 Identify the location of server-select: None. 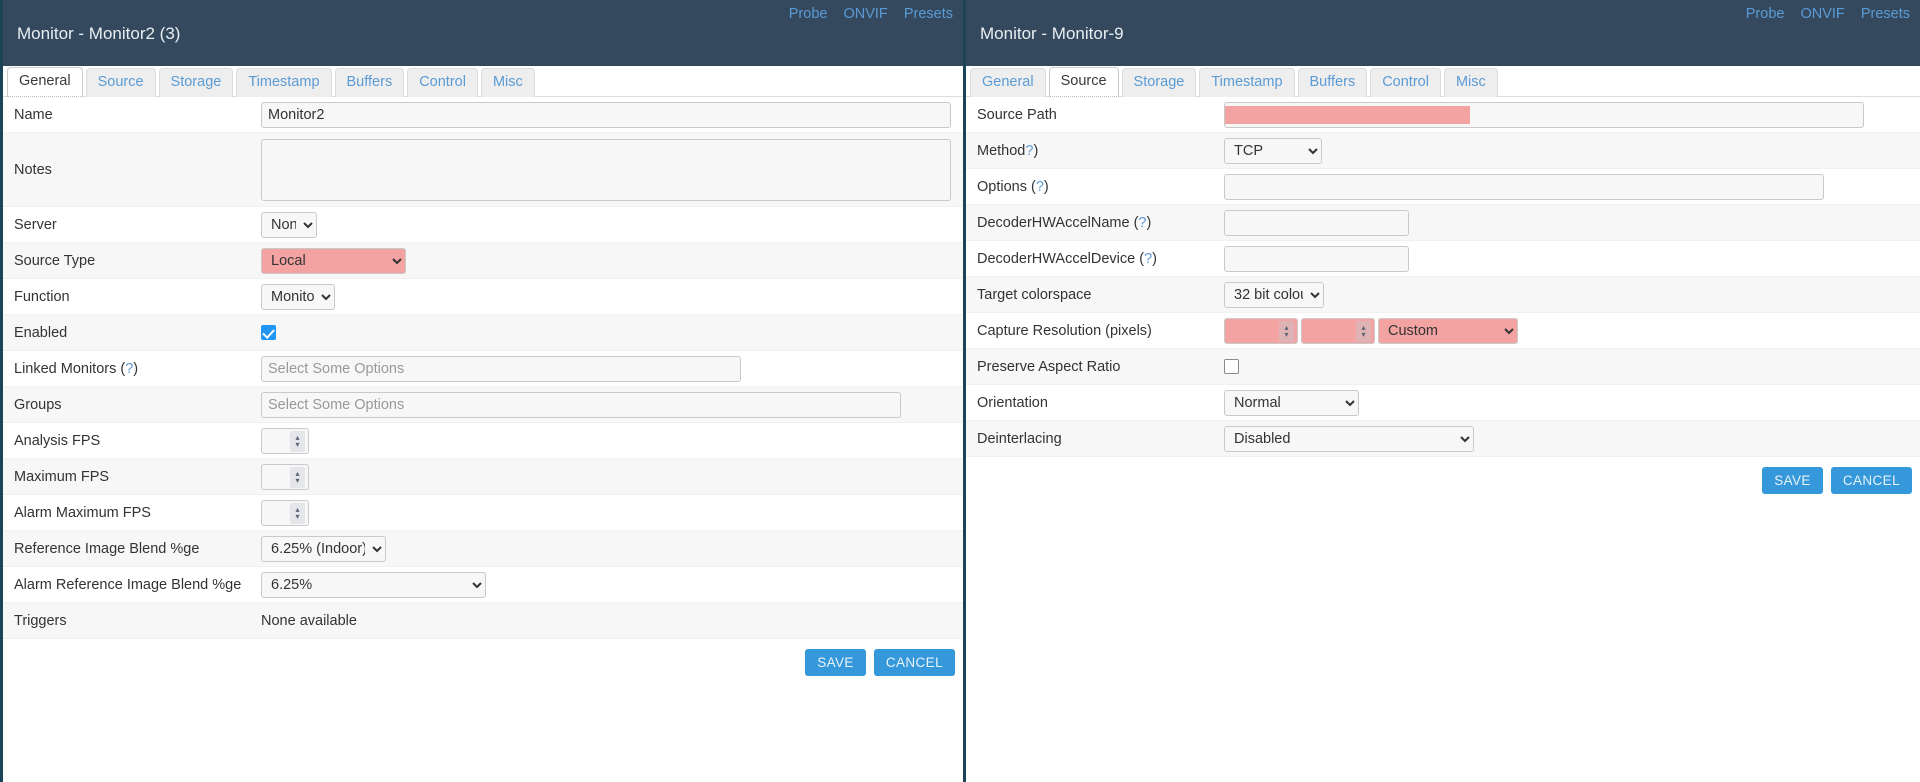
(289, 224).